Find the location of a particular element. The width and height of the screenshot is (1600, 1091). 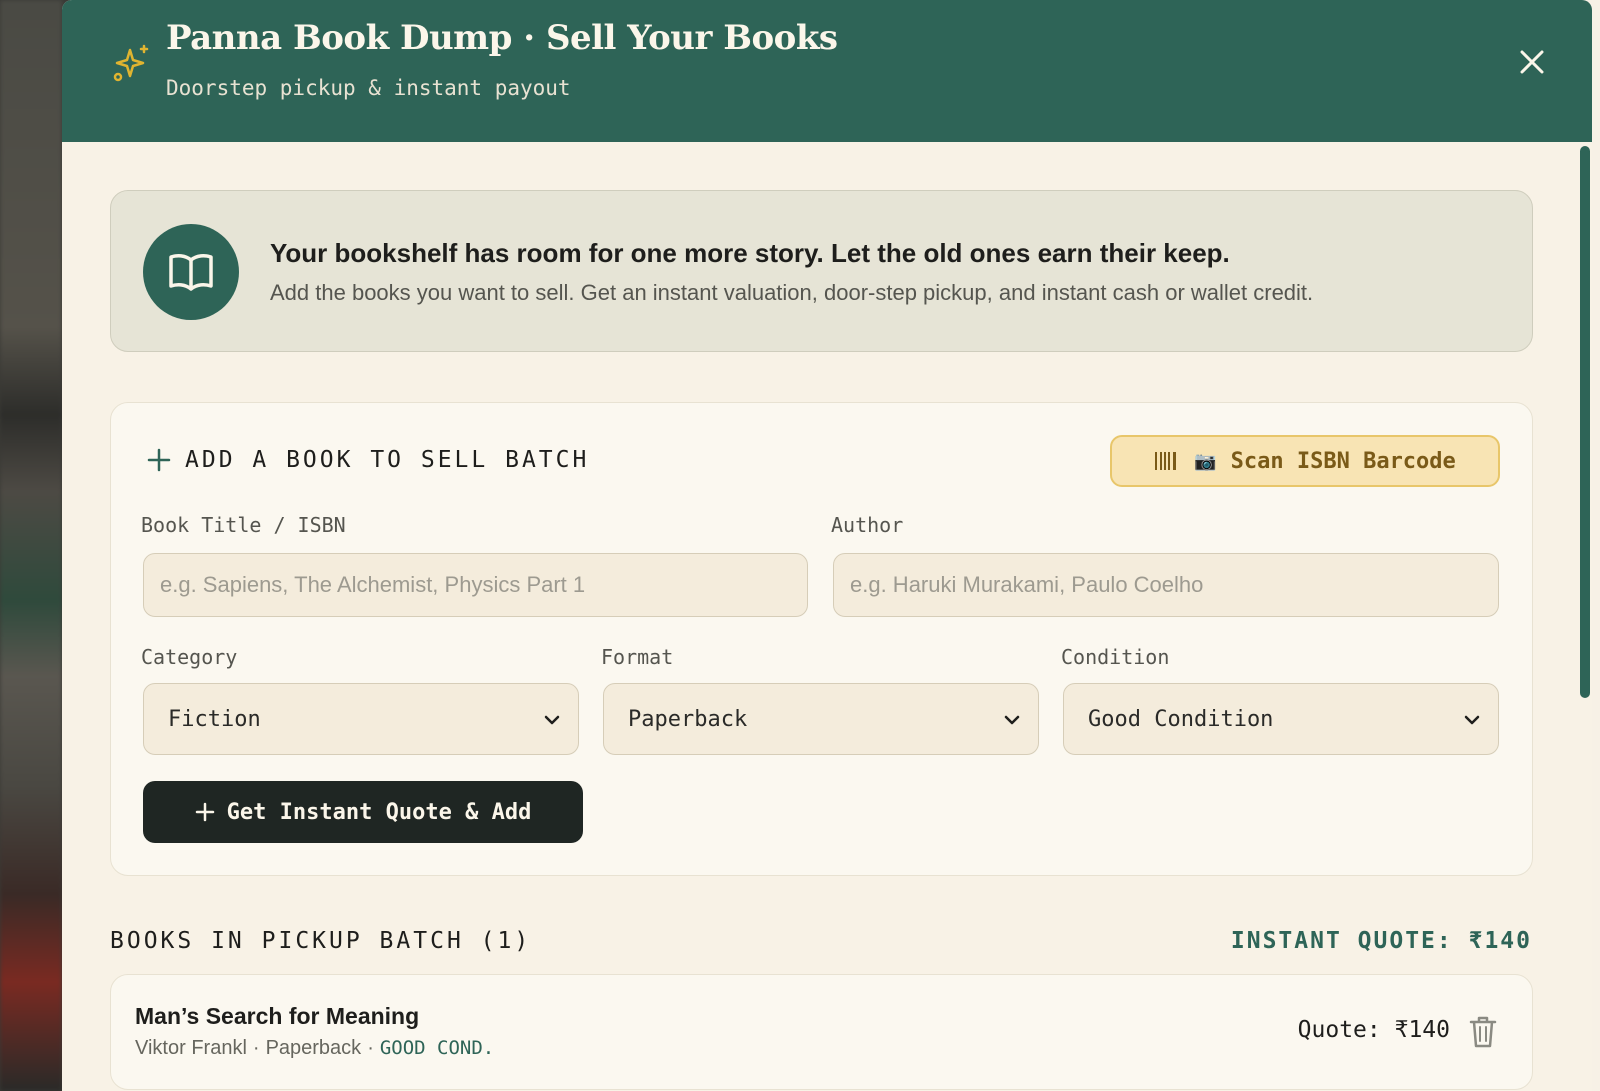

open-book-icon is located at coordinates (191, 272).